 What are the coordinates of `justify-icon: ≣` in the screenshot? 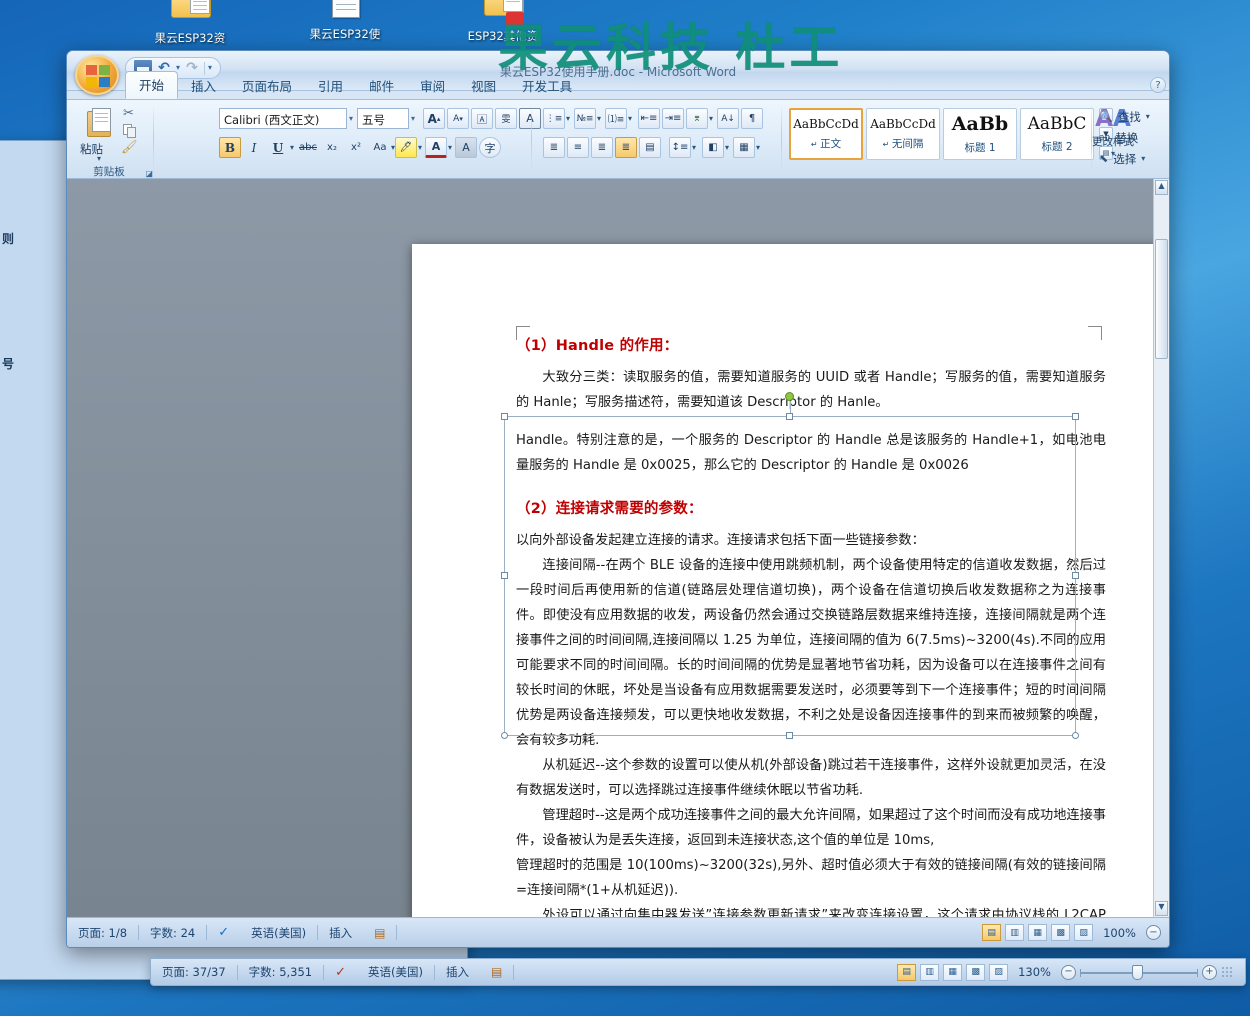 It's located at (626, 147).